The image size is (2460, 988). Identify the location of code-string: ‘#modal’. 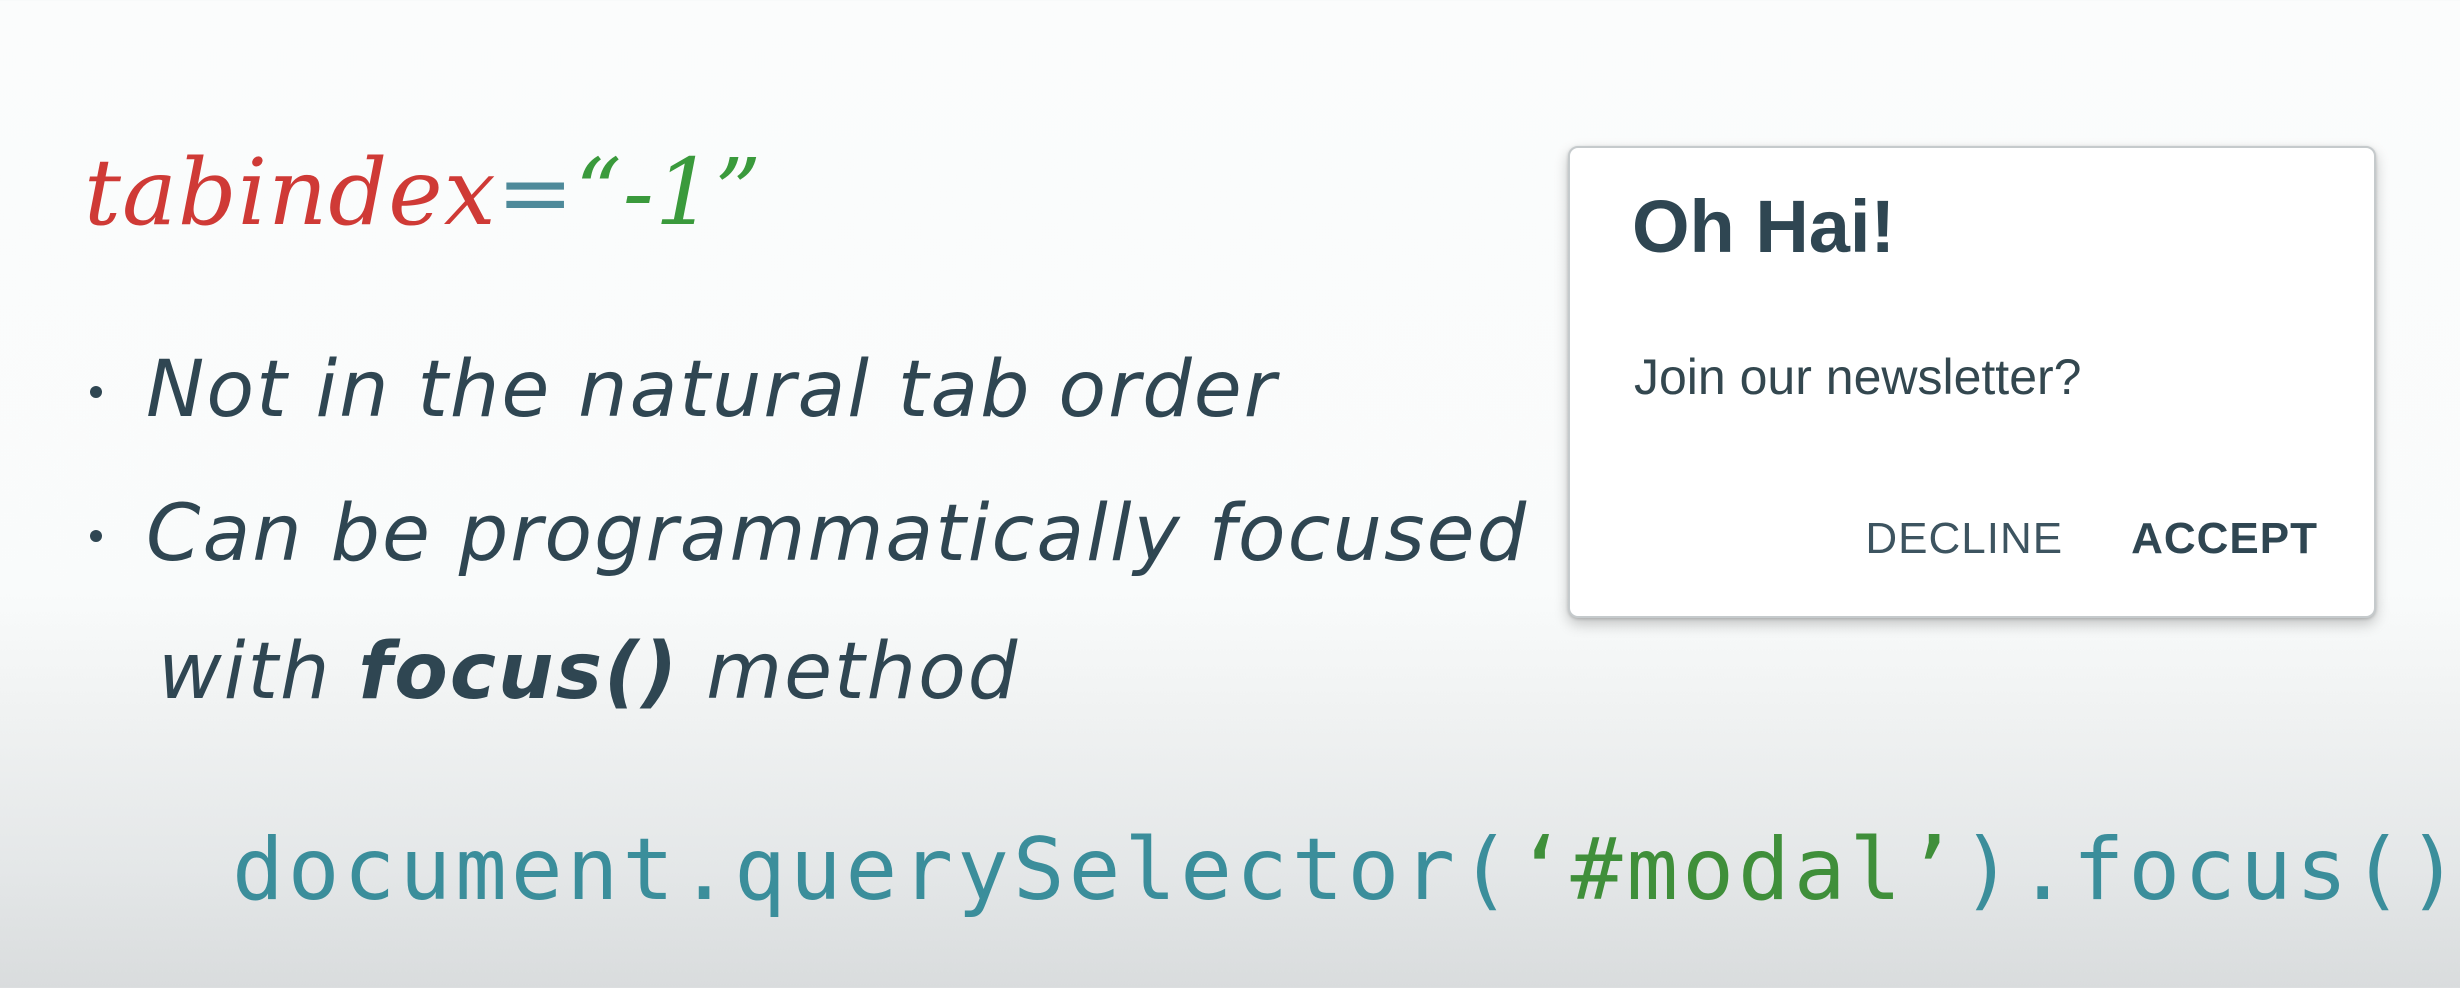
(1738, 870).